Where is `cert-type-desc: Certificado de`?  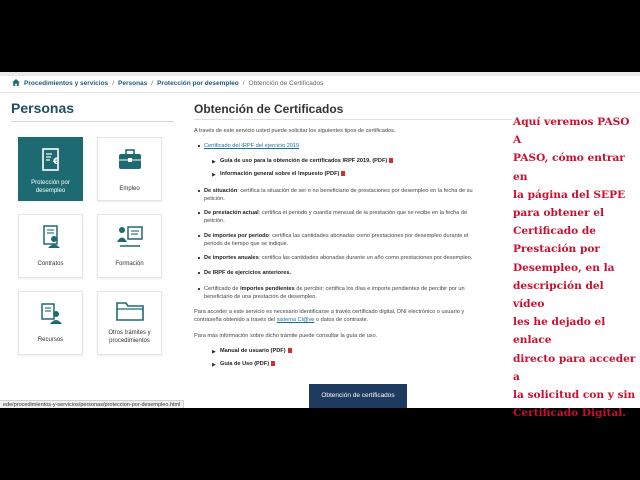
cert-type-desc: Certificado de is located at coordinates (222, 289).